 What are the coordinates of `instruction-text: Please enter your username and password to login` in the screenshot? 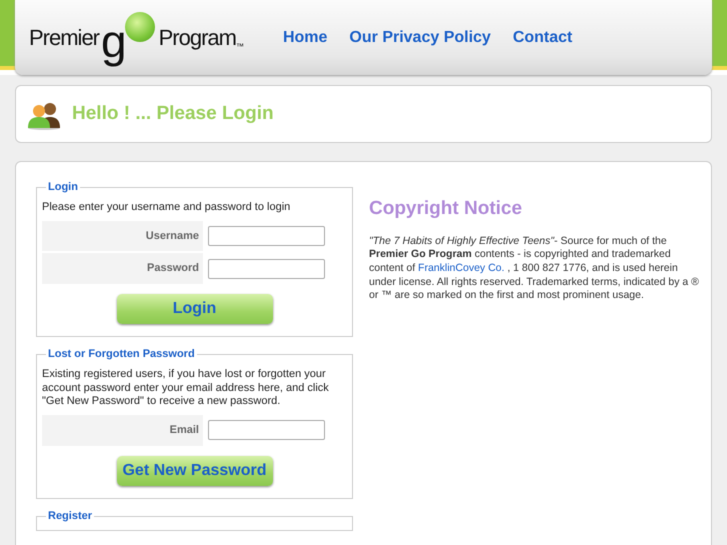 It's located at (167, 208).